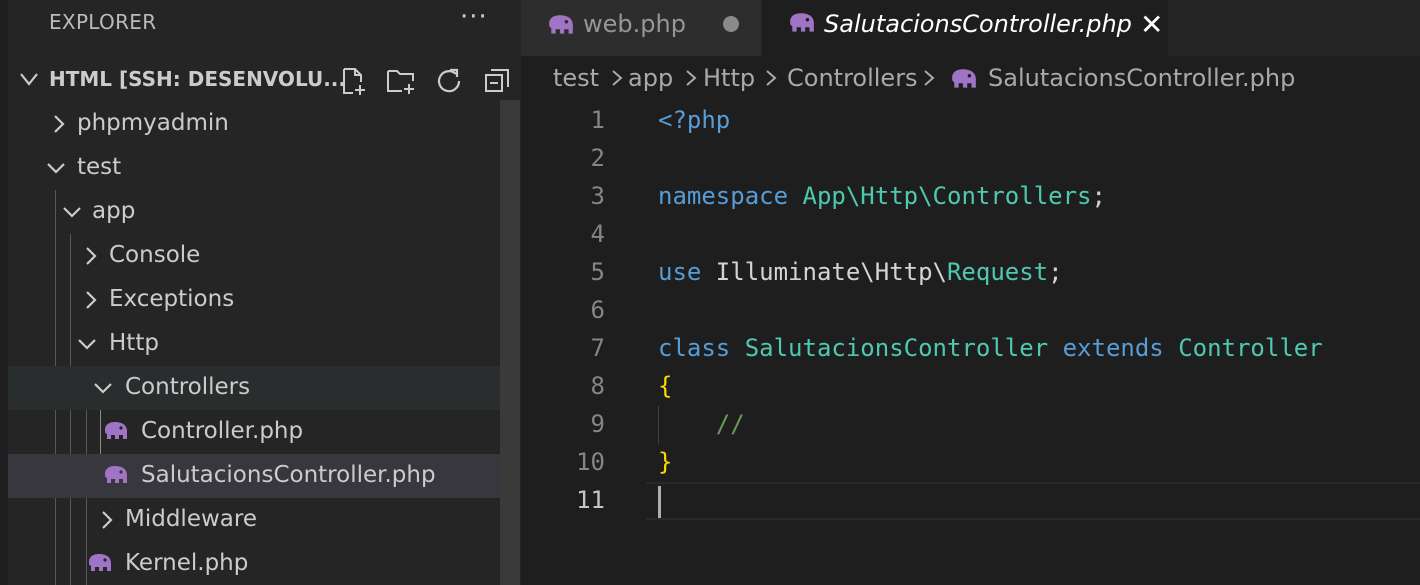  What do you see at coordinates (510, 342) in the screenshot?
I see `sidebar-scrollbar` at bounding box center [510, 342].